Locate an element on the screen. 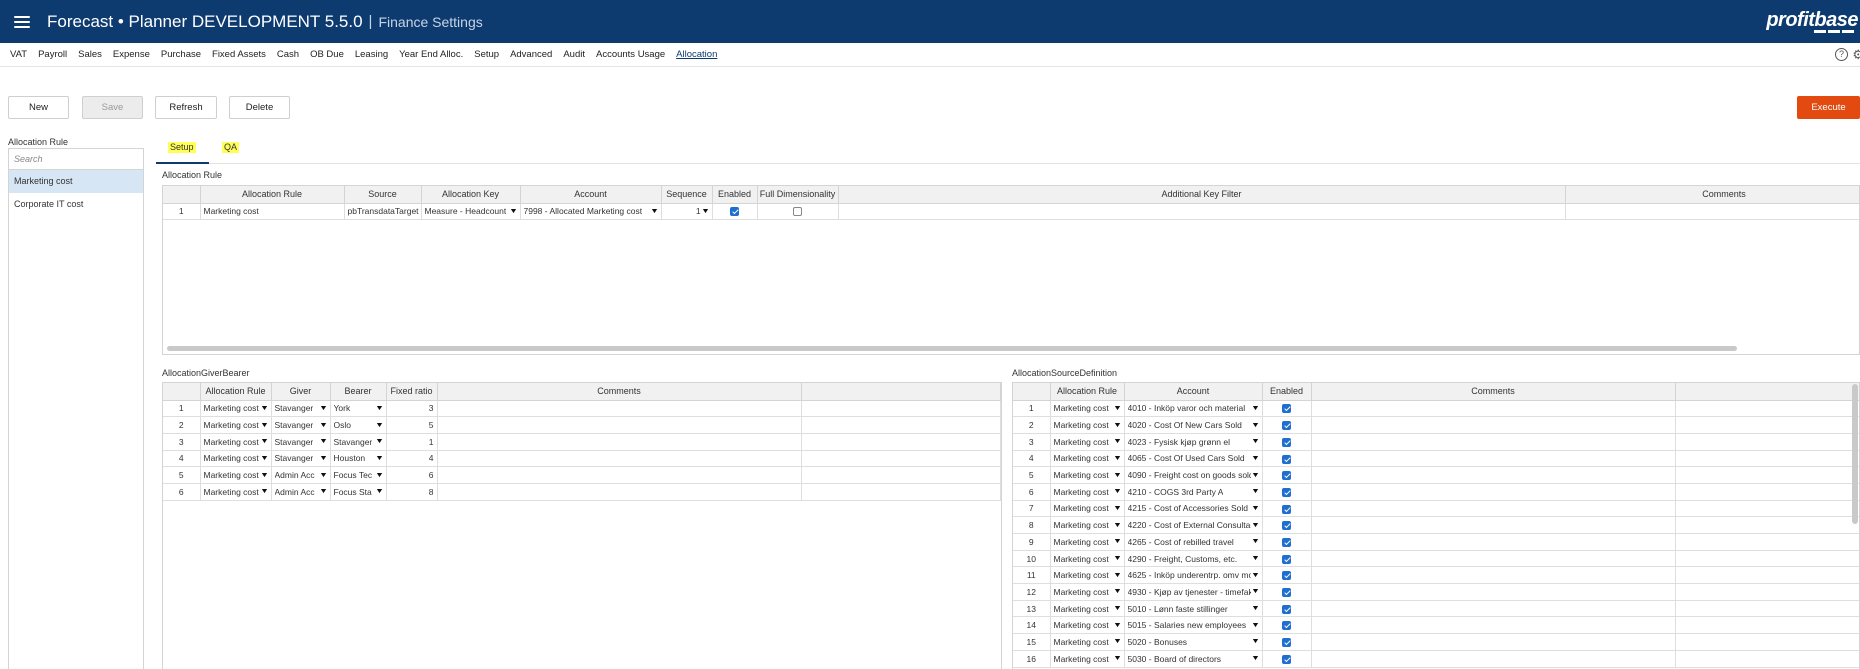 This screenshot has height=669, width=1860. table-row: 15 Marketing cost ▼ 5020 - Bonuses ▼ is located at coordinates (1436, 642).